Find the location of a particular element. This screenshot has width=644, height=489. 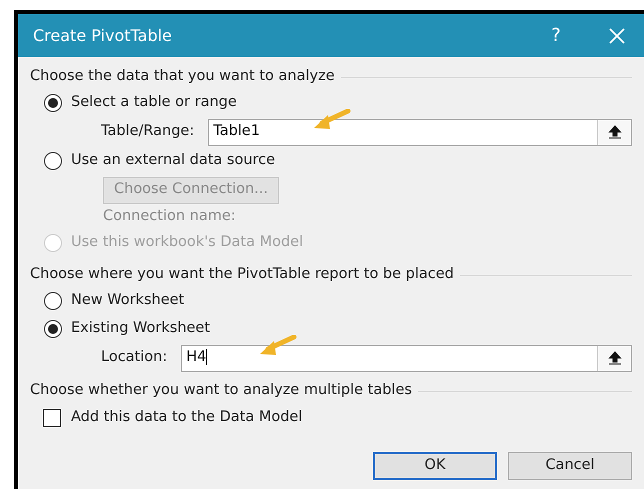

input-field: Table1 is located at coordinates (420, 132).